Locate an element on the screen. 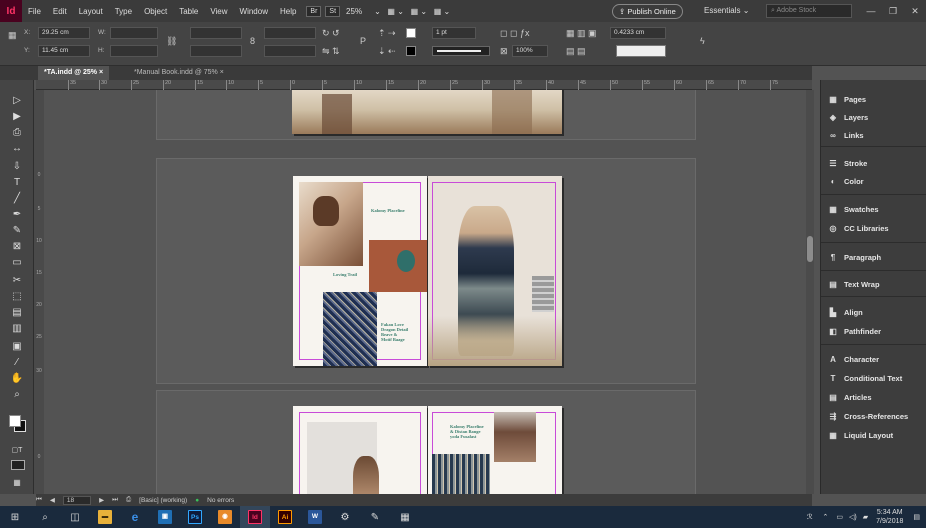 The image size is (926, 528). spread-1-page is located at coordinates (427, 112).